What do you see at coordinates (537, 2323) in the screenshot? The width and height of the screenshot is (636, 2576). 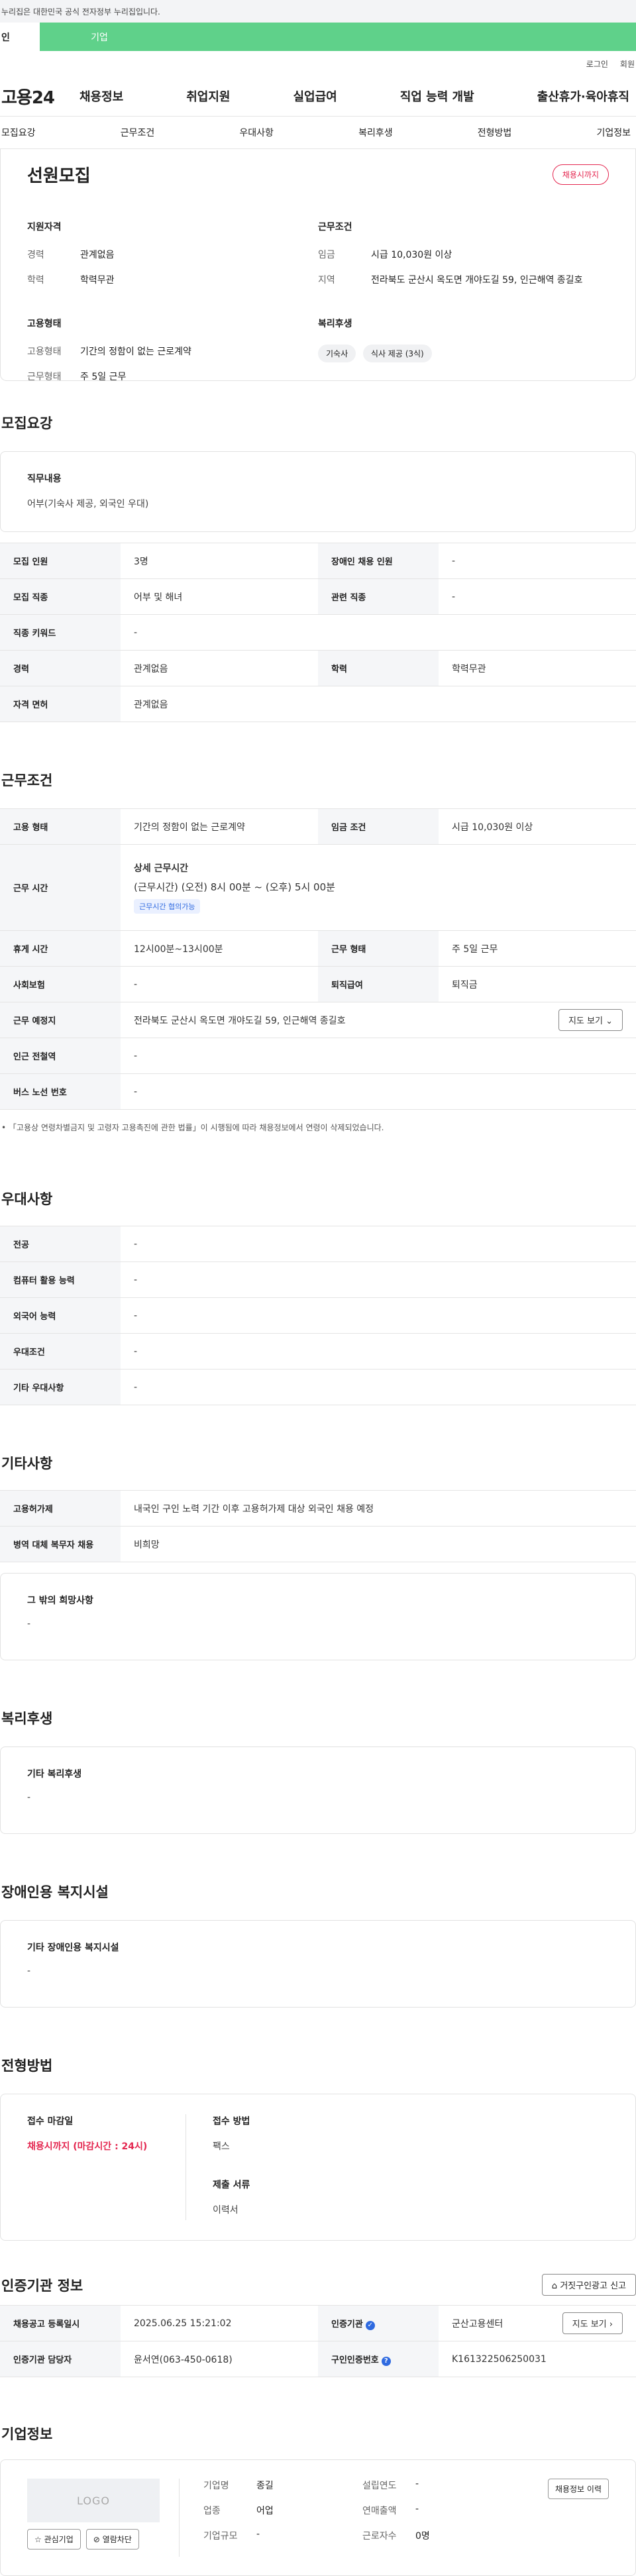 I see `org-cell: 군산고용센터 지도 보기 ›` at bounding box center [537, 2323].